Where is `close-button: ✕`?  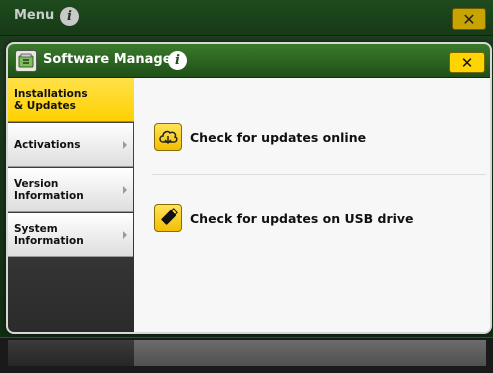 close-button: ✕ is located at coordinates (467, 62).